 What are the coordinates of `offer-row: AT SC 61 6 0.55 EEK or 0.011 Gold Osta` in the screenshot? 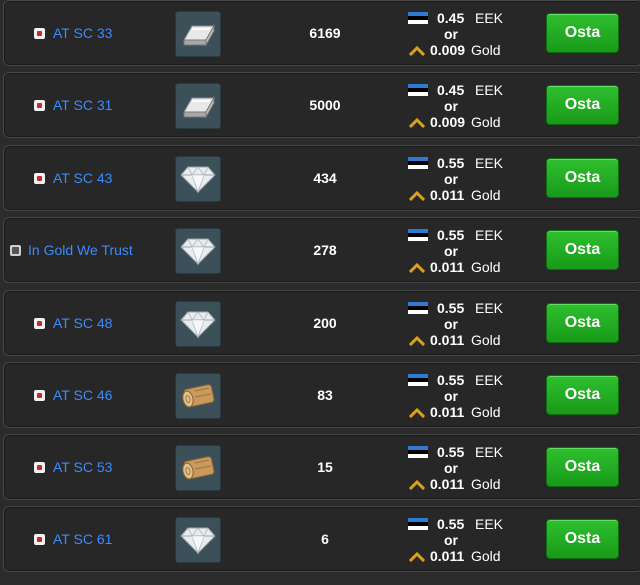 It's located at (321, 539).